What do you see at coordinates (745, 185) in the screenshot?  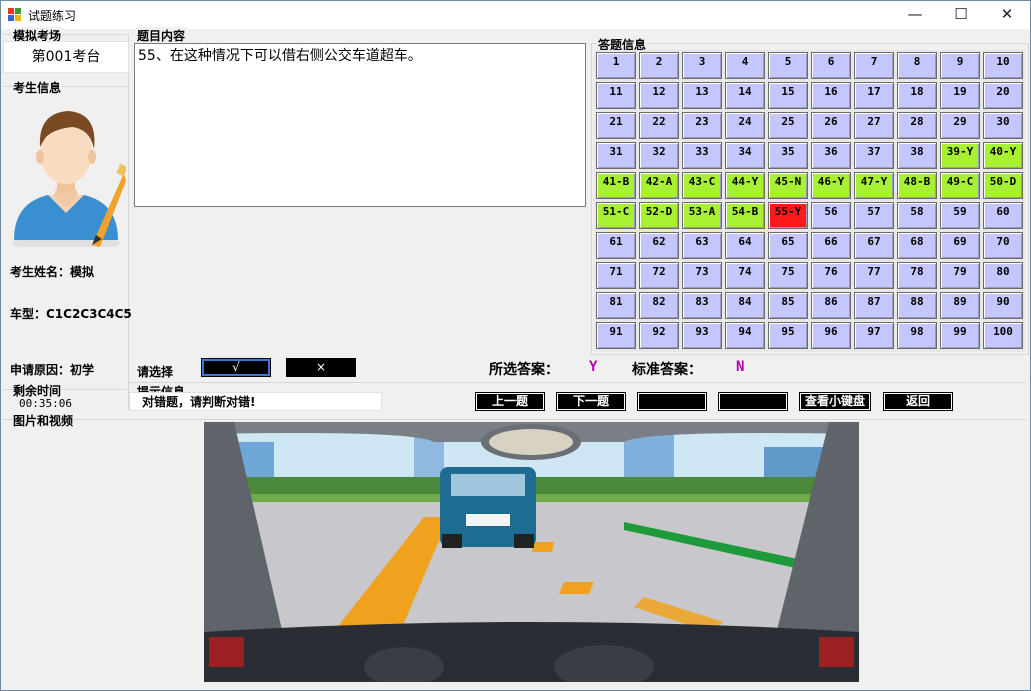 I see `answer-cell: 44-Y` at bounding box center [745, 185].